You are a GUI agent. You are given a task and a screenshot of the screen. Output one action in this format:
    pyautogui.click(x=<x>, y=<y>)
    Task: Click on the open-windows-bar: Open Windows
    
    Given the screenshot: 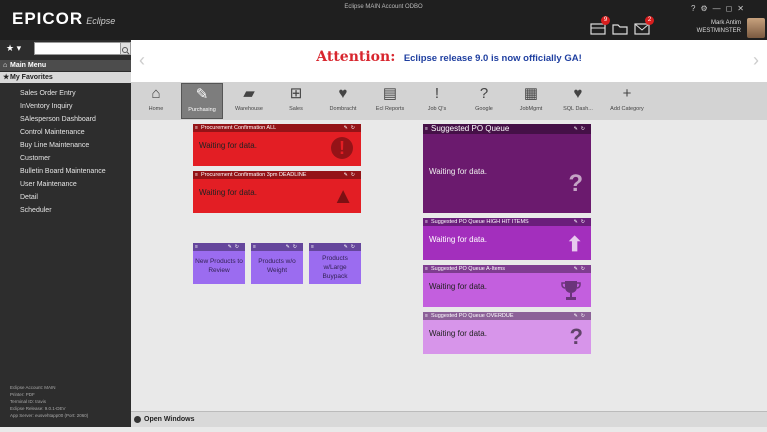 What is the action you would take?
    pyautogui.click(x=449, y=419)
    